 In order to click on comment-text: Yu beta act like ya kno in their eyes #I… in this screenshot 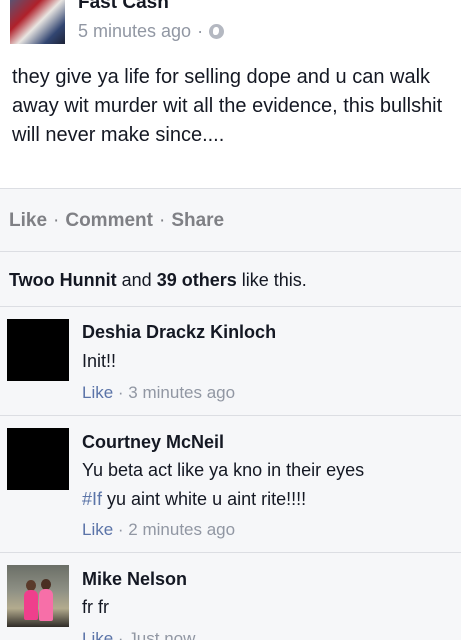, I will do `click(269, 485)`.